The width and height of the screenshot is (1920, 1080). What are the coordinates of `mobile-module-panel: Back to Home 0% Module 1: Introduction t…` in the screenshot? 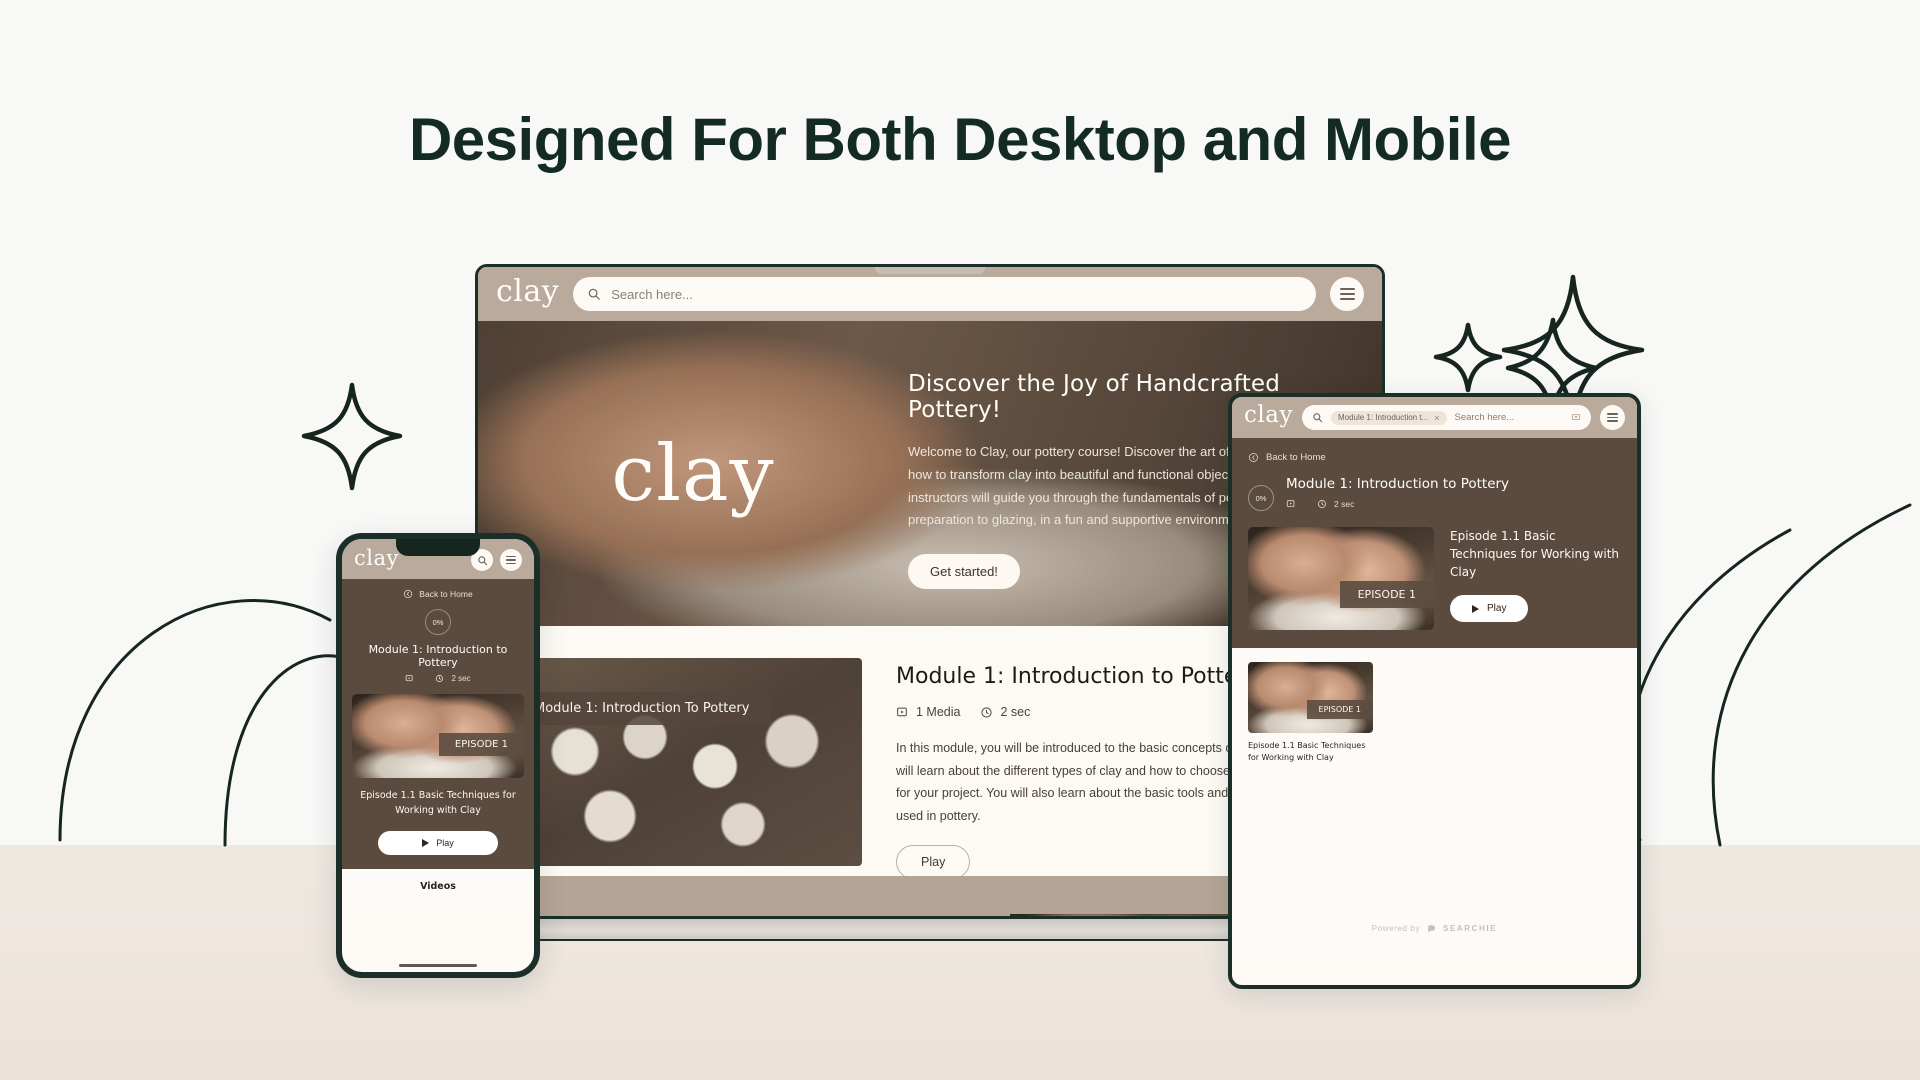 It's located at (438, 724).